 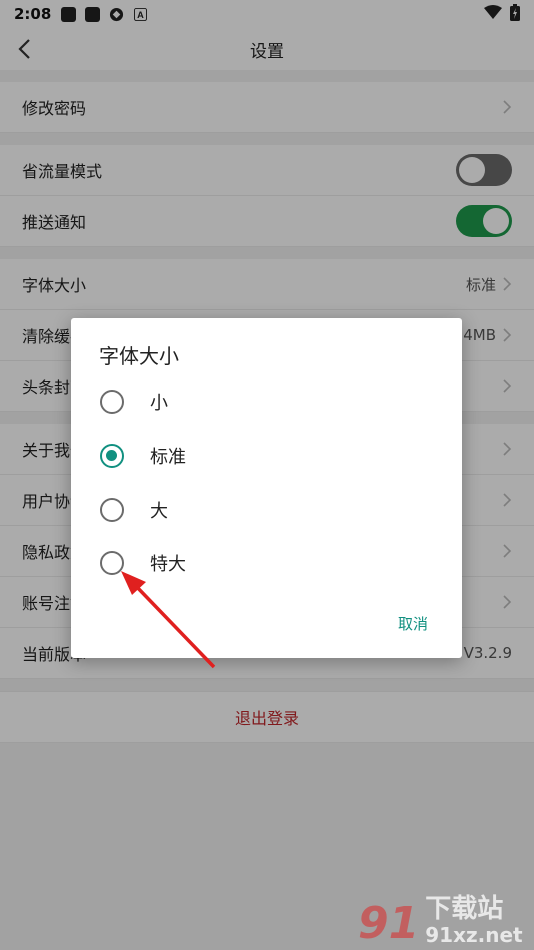 I want to click on option-label: 特大, so click(x=168, y=564).